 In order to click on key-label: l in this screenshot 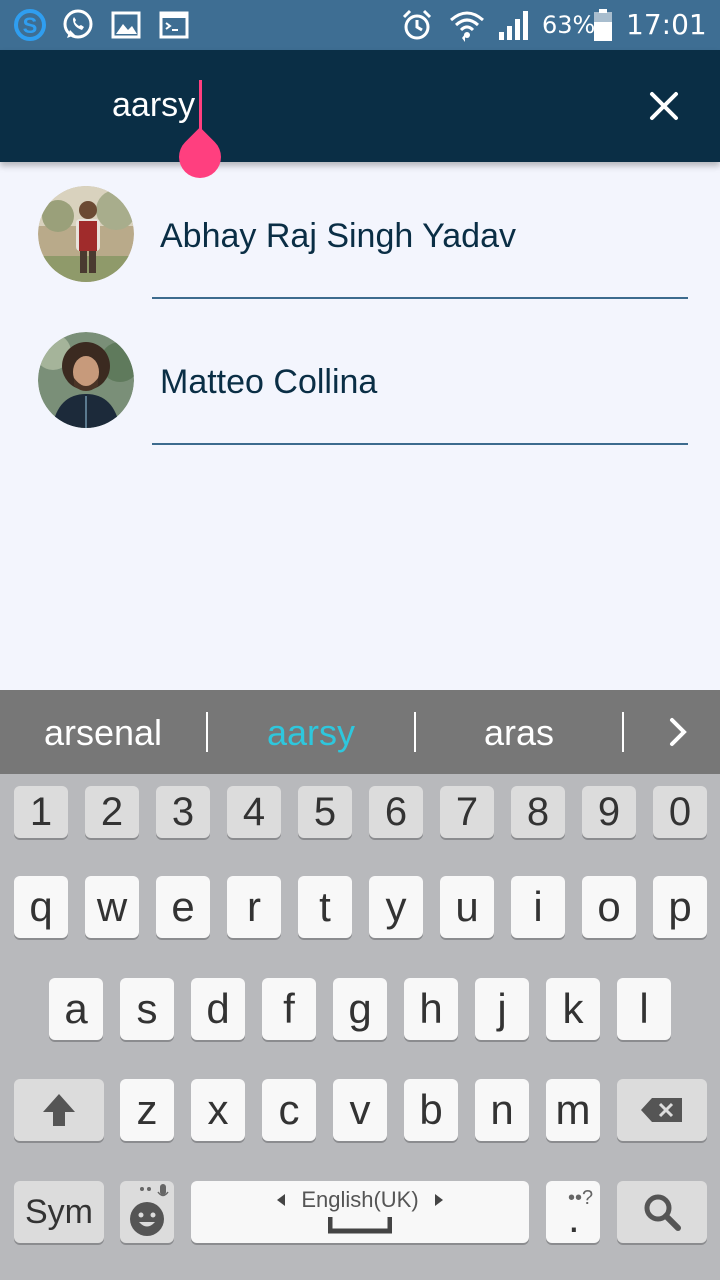, I will do `click(644, 1008)`.